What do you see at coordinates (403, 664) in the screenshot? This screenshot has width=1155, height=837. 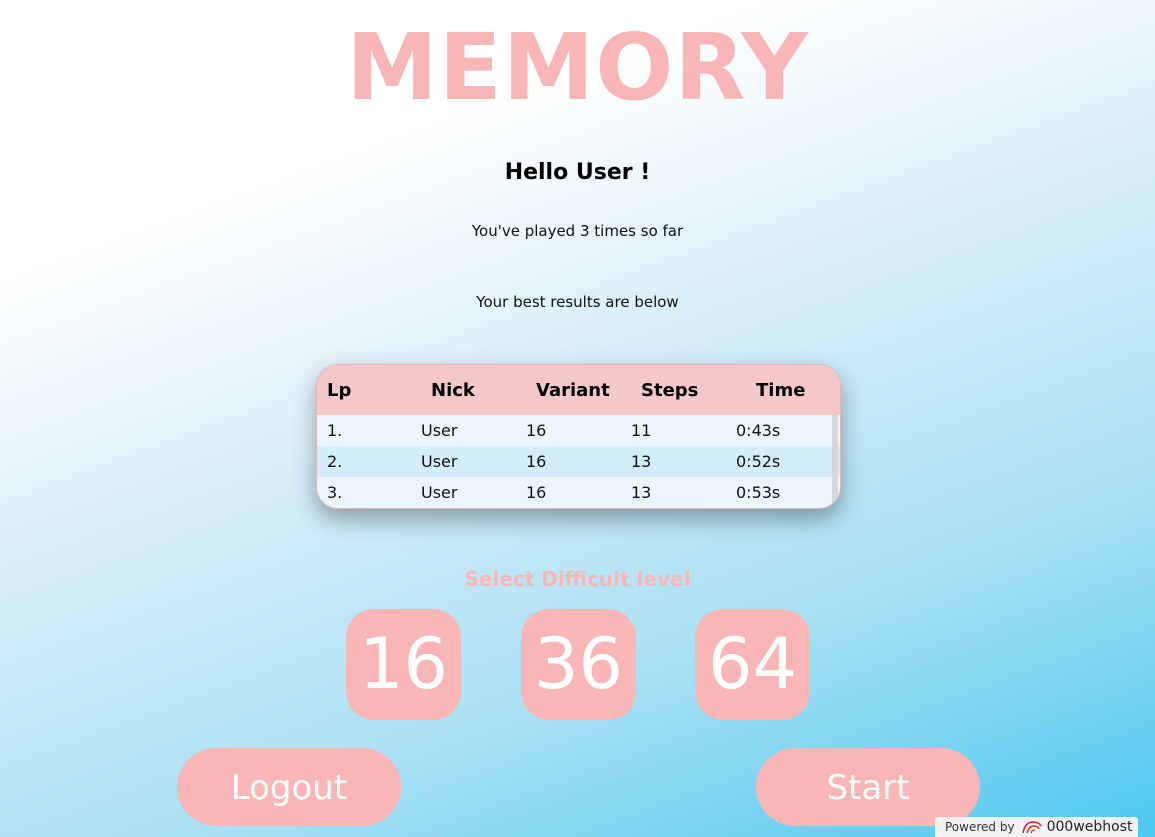 I see `level-16-button: 16` at bounding box center [403, 664].